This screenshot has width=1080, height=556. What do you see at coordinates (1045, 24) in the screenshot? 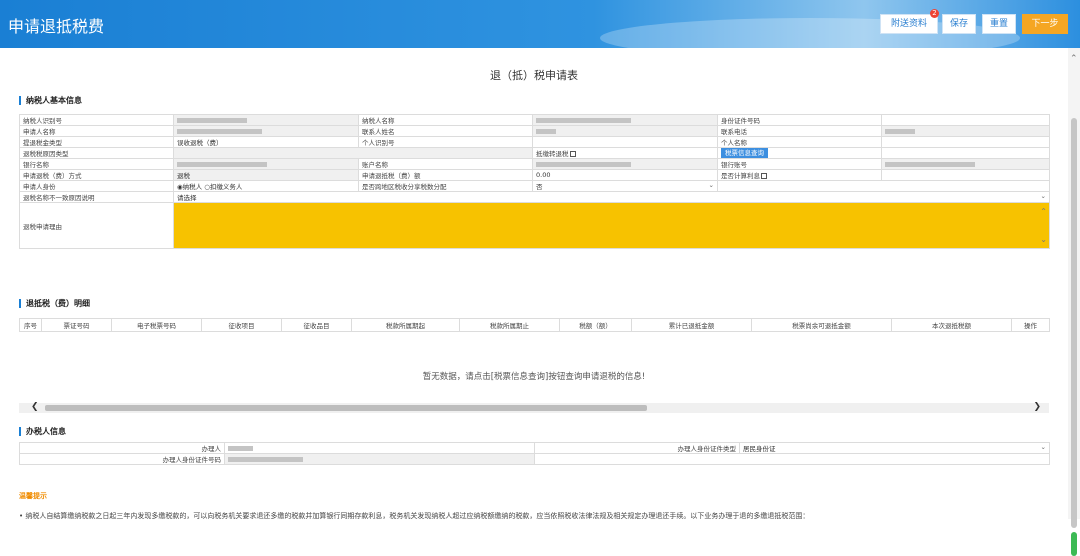
I see `next-step-button: 下一步` at bounding box center [1045, 24].